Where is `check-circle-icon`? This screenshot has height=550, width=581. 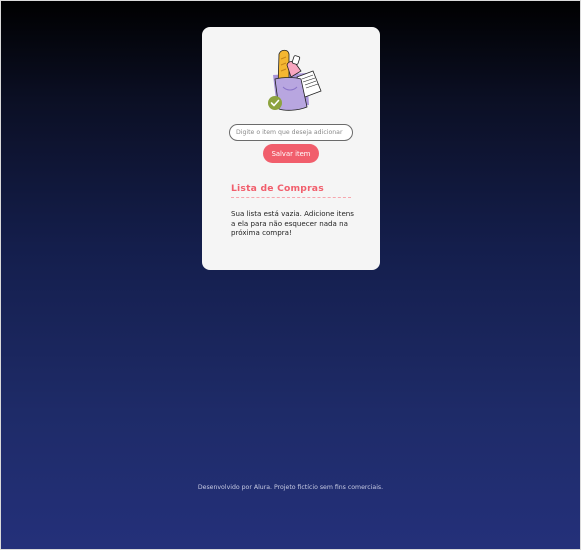 check-circle-icon is located at coordinates (275, 103).